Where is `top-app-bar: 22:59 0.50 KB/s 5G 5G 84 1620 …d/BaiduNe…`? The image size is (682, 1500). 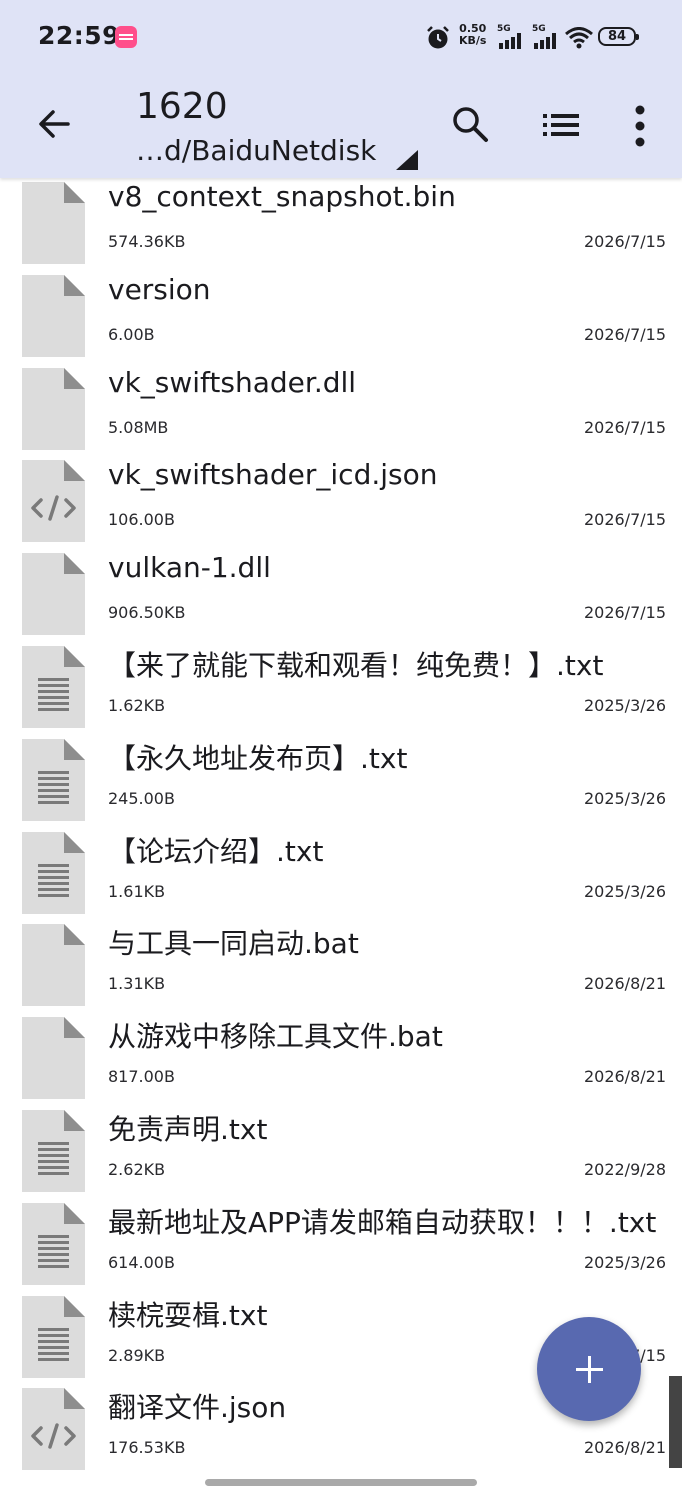
top-app-bar: 22:59 0.50 KB/s 5G 5G 84 1620 …d/BaiduNe… is located at coordinates (341, 89).